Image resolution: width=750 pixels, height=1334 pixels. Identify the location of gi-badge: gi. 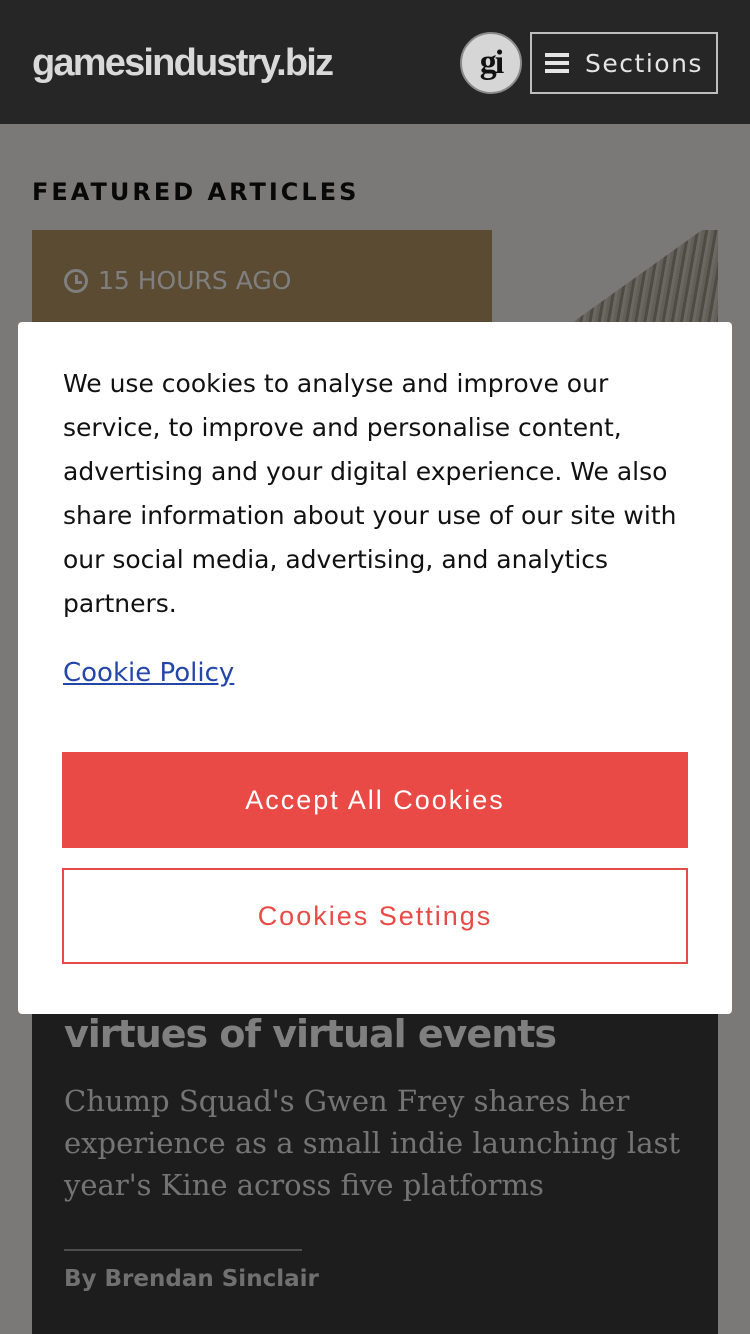
(491, 63).